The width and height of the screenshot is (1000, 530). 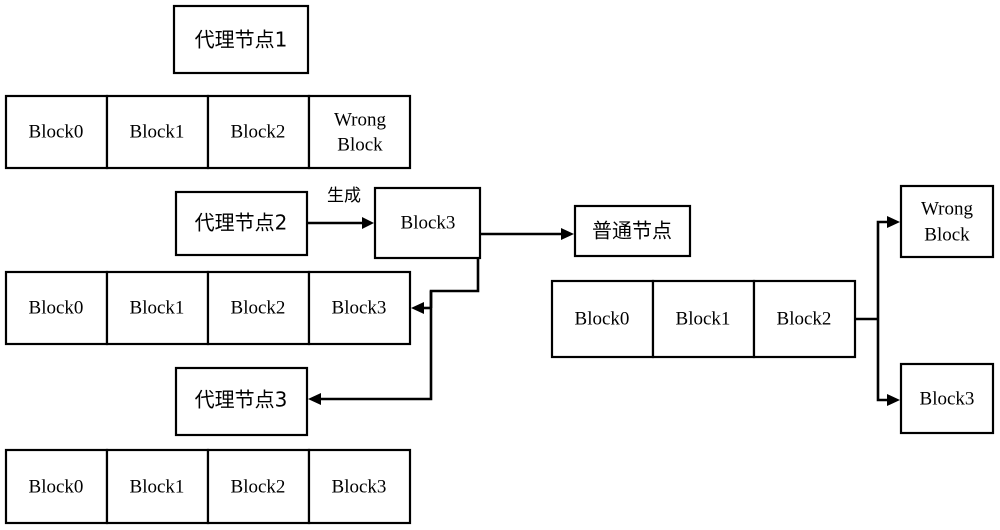 I want to click on generated-block3-label: Block3, so click(x=428, y=222).